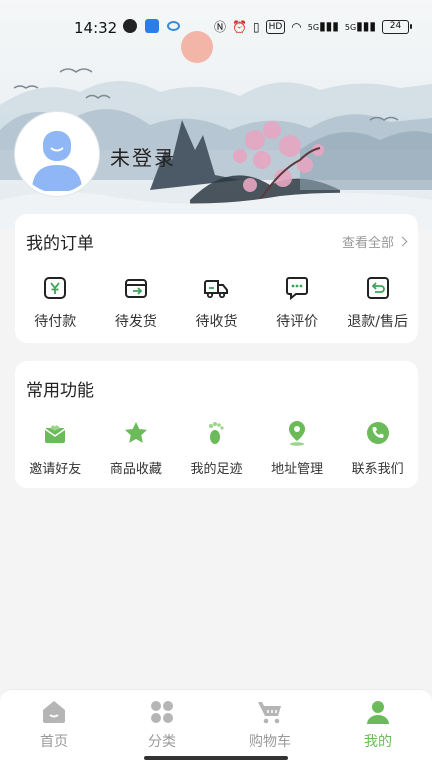  I want to click on cloud-icon, so click(173, 26).